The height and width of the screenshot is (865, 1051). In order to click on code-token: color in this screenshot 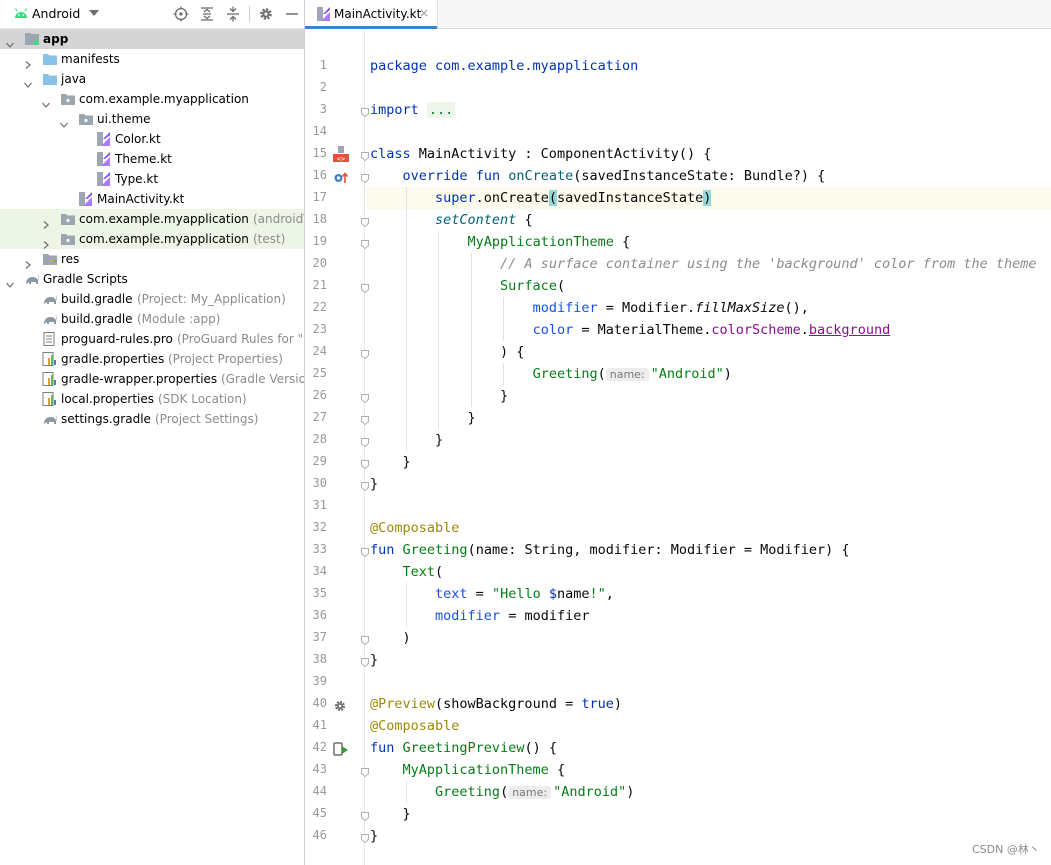, I will do `click(553, 330)`.